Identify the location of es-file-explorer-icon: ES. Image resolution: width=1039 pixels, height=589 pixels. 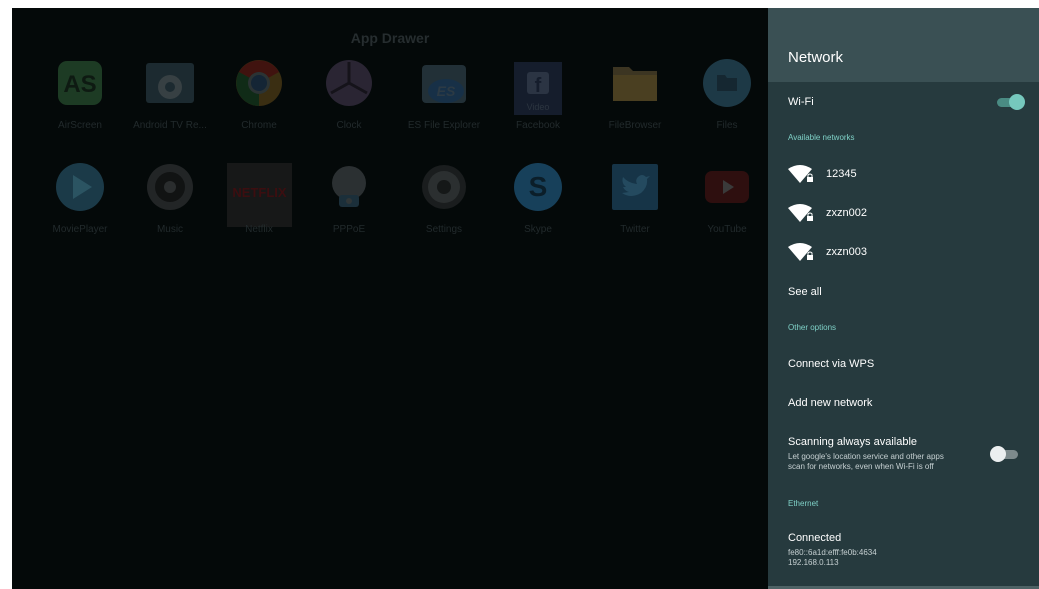
(444, 84).